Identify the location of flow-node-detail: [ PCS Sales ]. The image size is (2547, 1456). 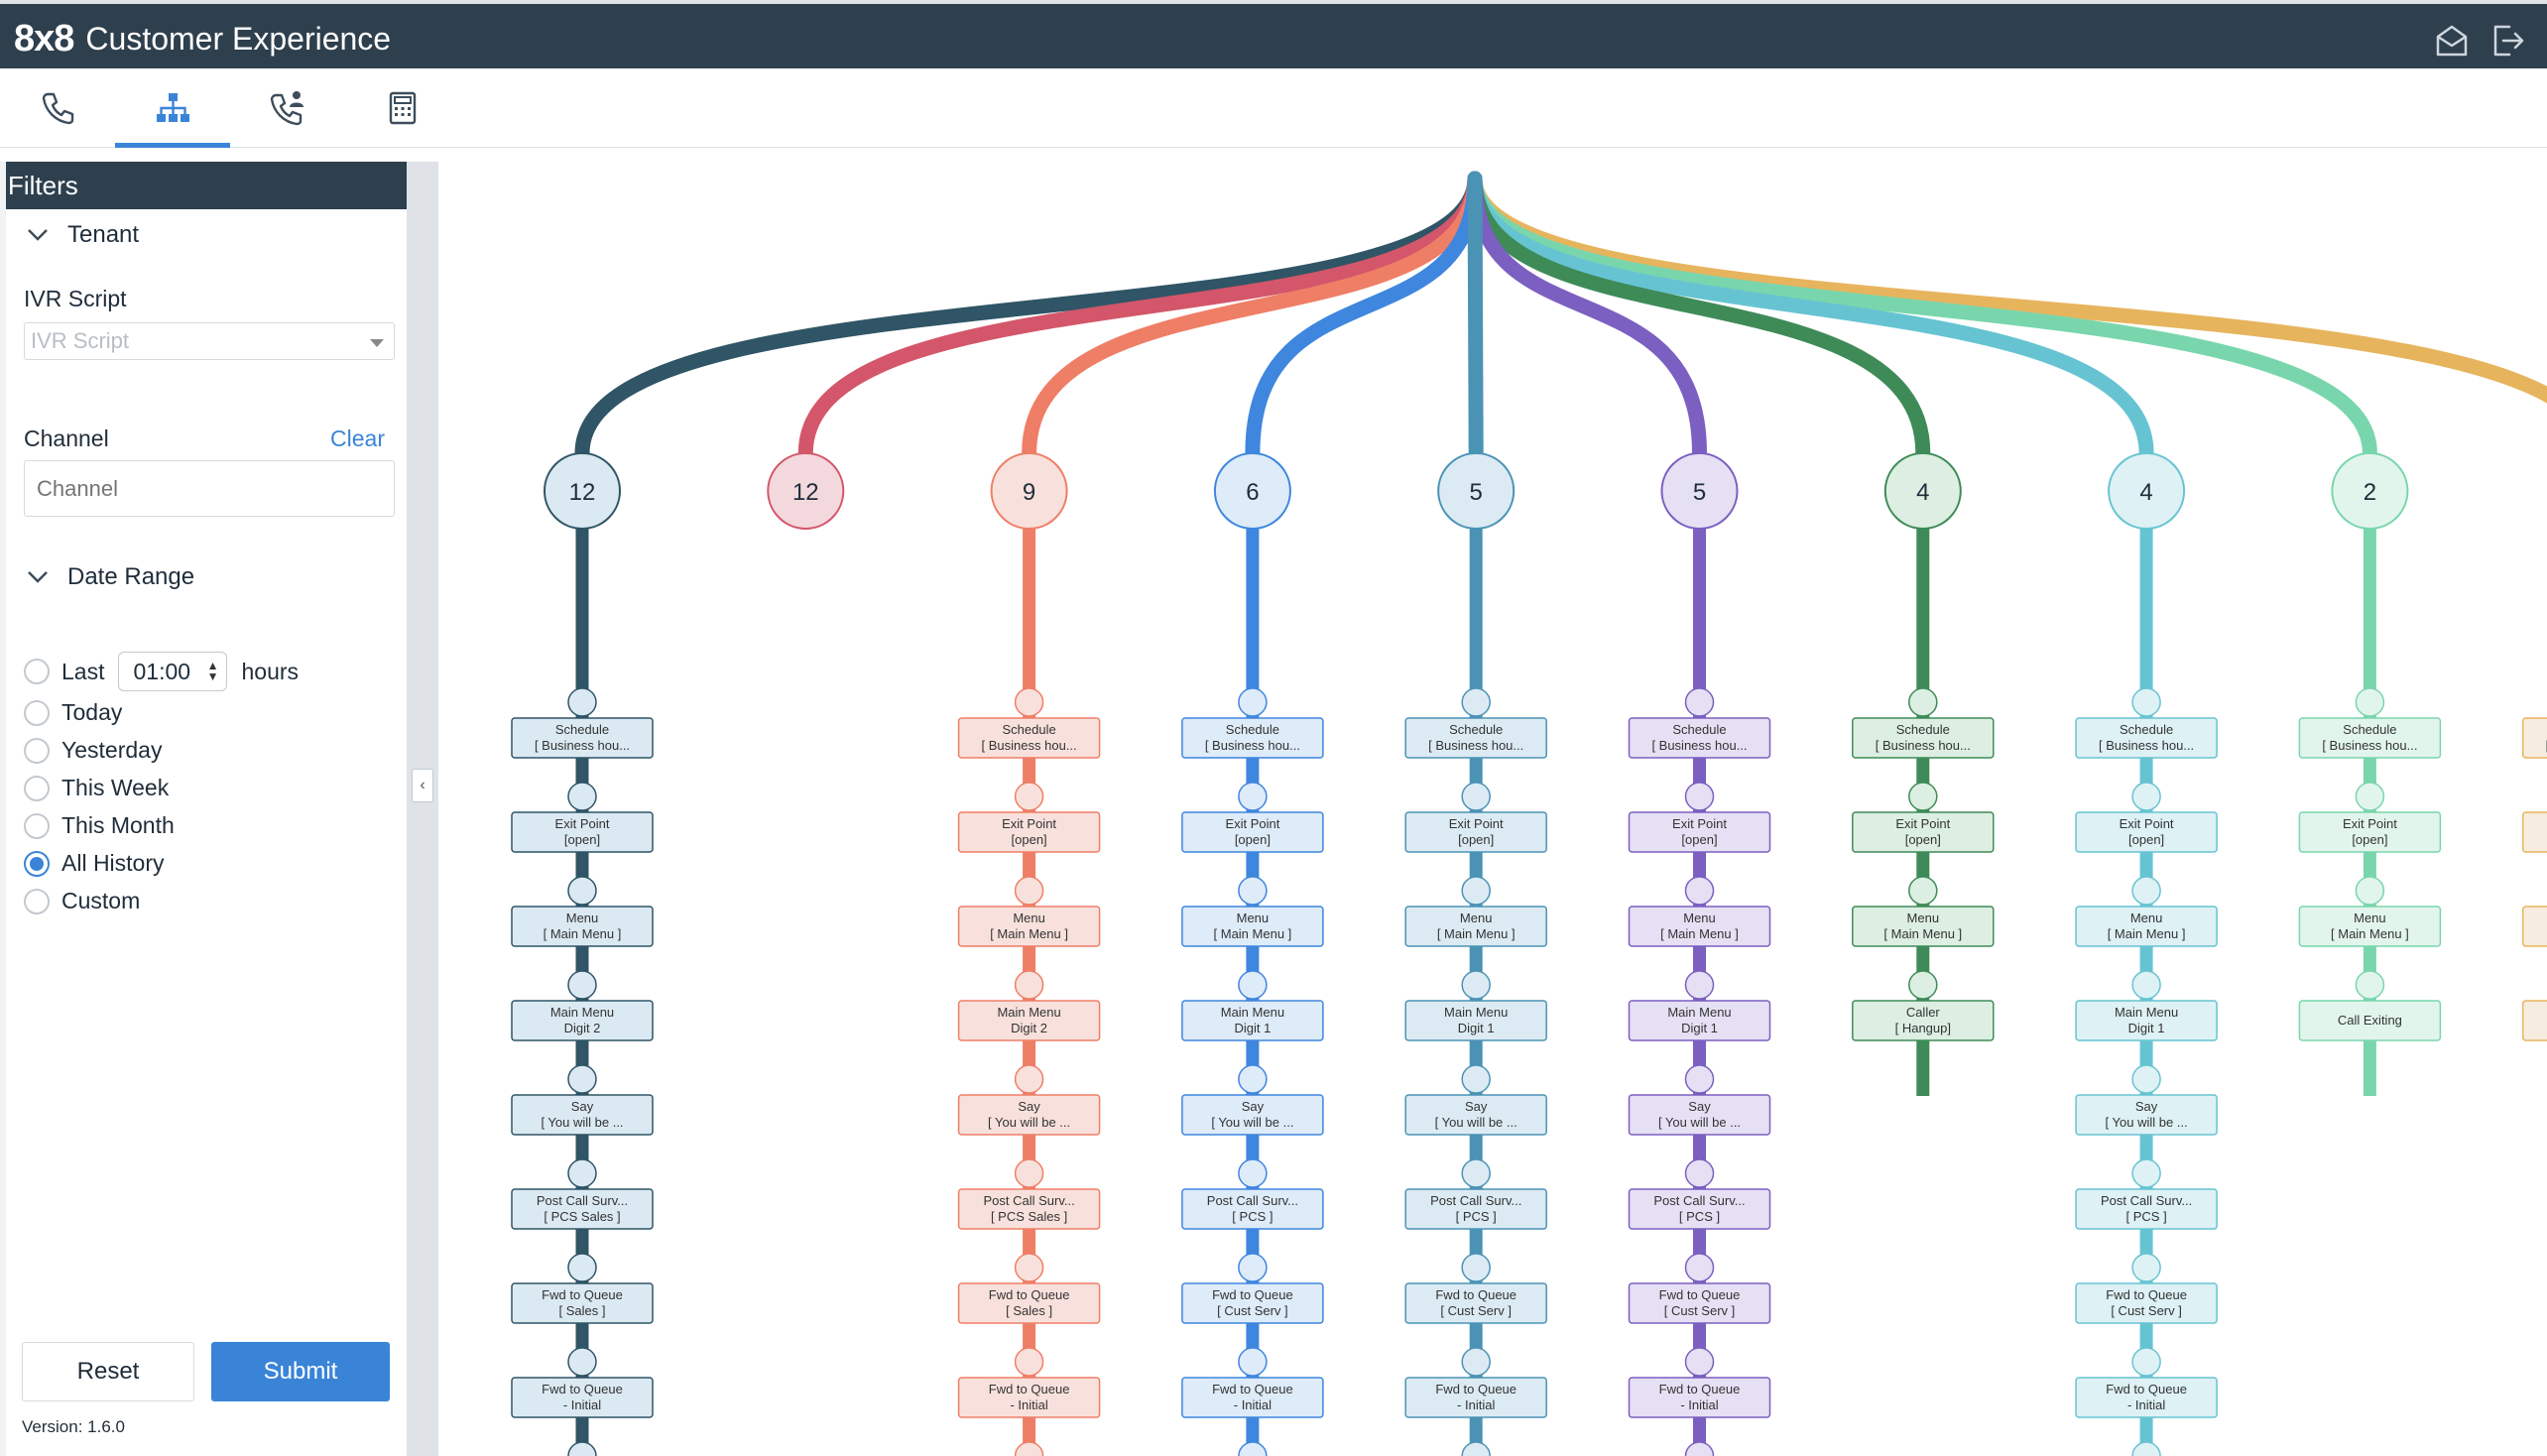
(582, 1216).